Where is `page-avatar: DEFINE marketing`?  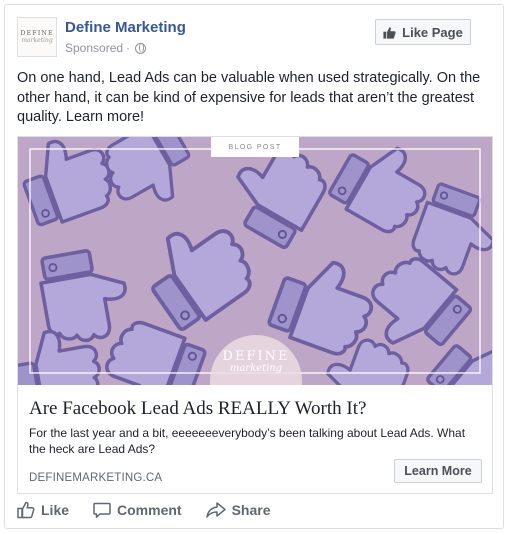
page-avatar: DEFINE marketing is located at coordinates (37, 37).